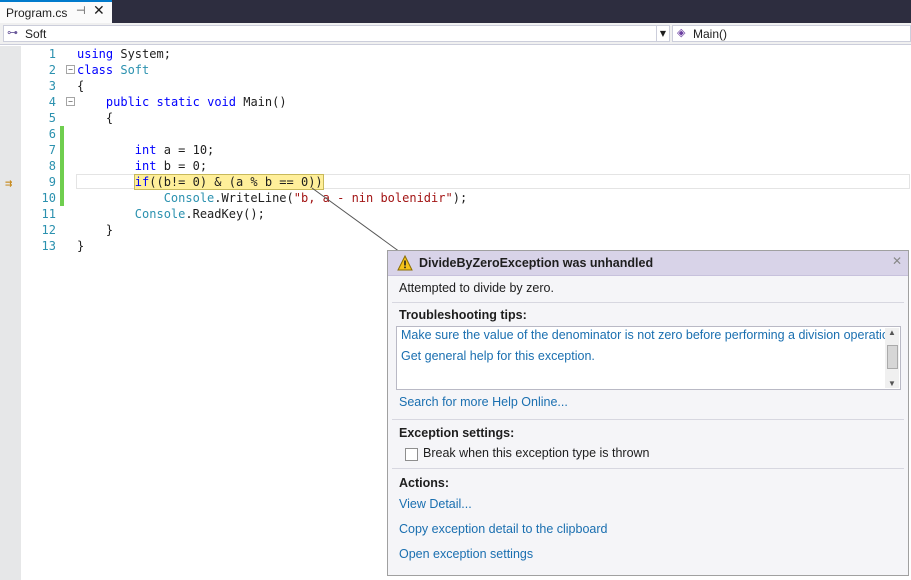  I want to click on member-dropdown-label: Main(), so click(710, 34).